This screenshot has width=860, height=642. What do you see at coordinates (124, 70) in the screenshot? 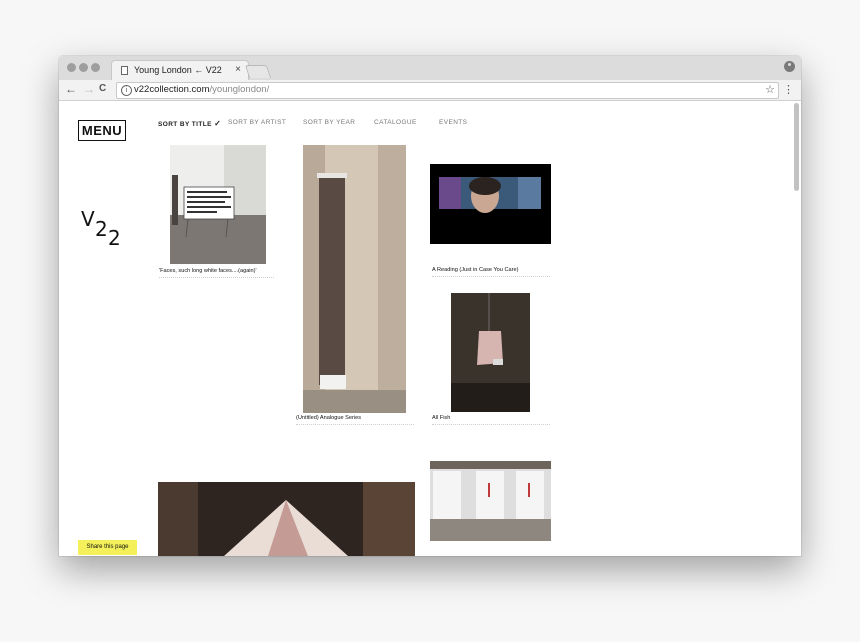
I see `document-icon` at bounding box center [124, 70].